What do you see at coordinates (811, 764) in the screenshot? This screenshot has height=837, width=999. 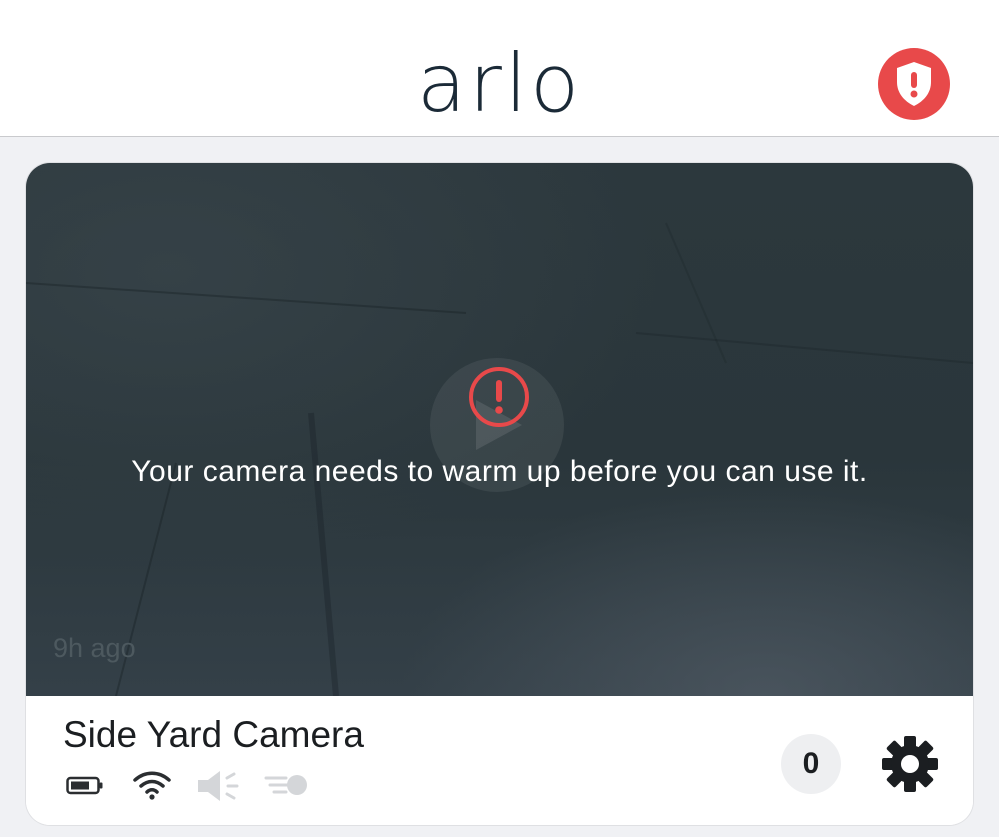 I see `event-count-badge: 0` at bounding box center [811, 764].